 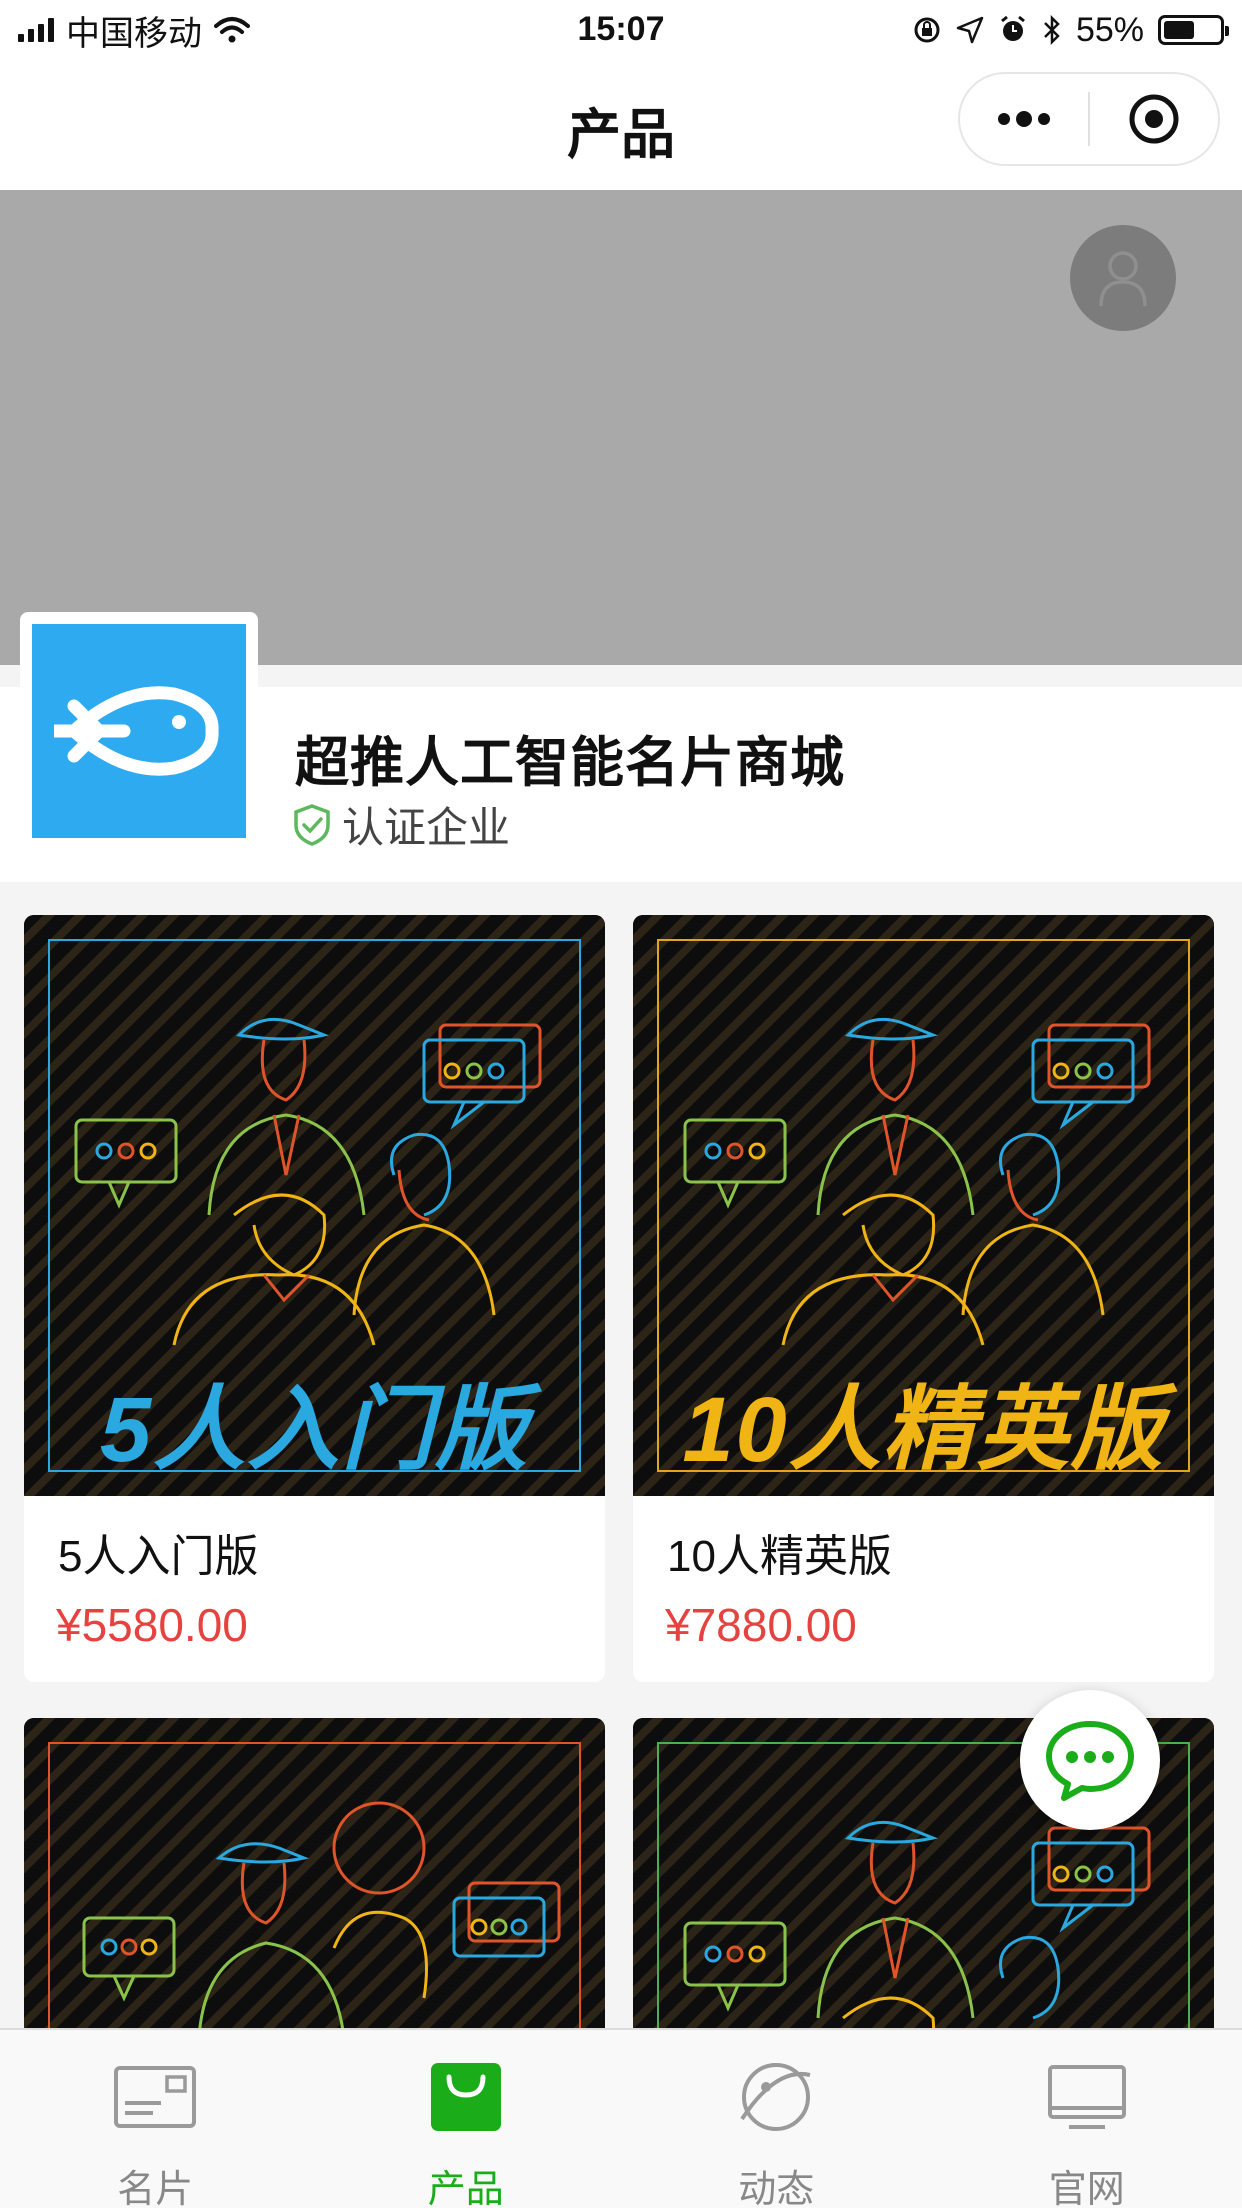 What do you see at coordinates (1087, 2097) in the screenshot?
I see `monitor-icon` at bounding box center [1087, 2097].